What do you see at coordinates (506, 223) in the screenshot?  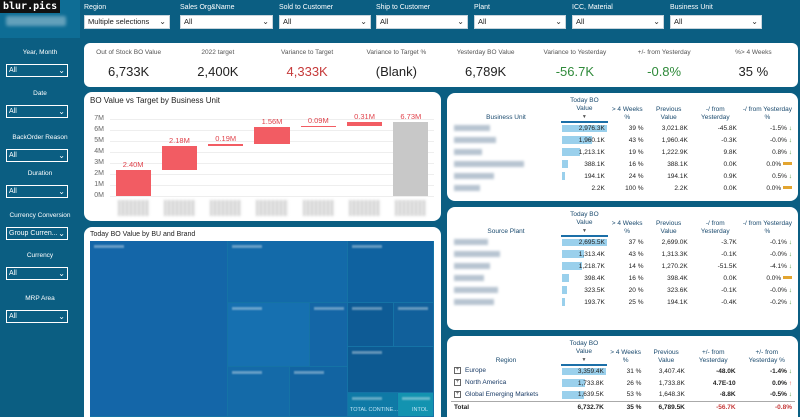 I see `column-header-source-plant: Source Plant` at bounding box center [506, 223].